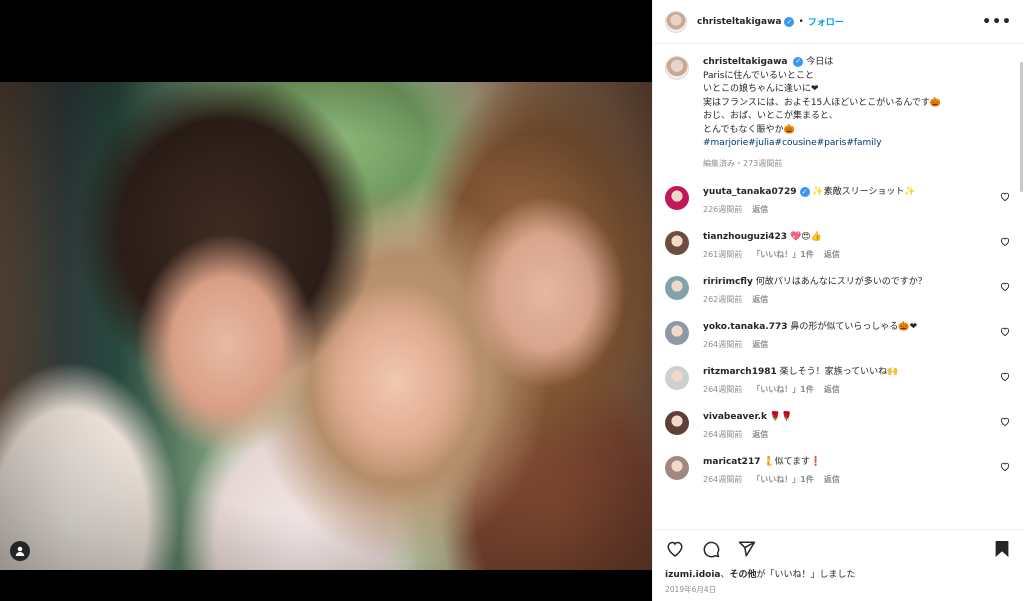 The width and height of the screenshot is (1024, 601). What do you see at coordinates (853, 479) in the screenshot?
I see `comment-meta: 264週間前 「いいね！」1件 返信` at bounding box center [853, 479].